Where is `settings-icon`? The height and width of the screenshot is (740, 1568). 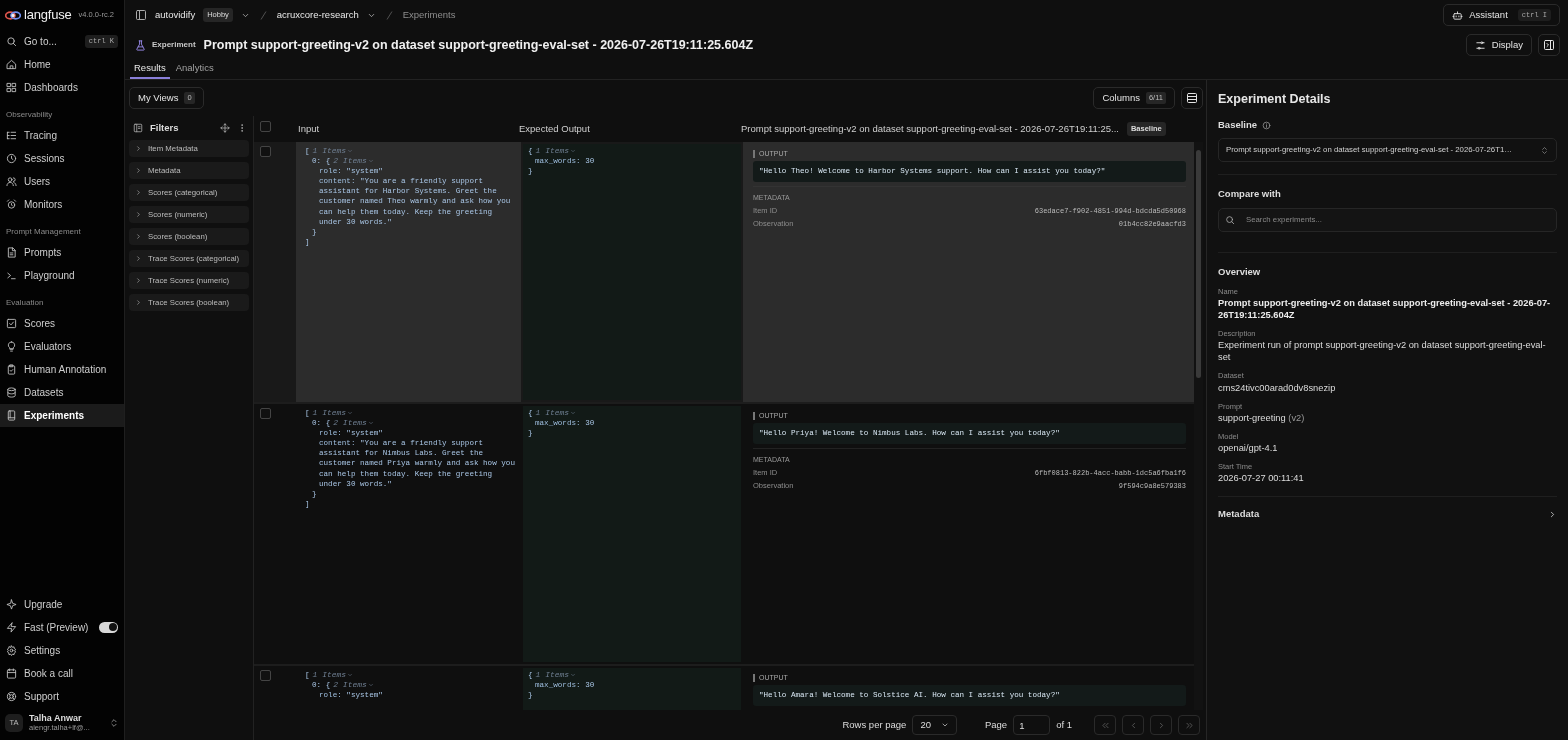 settings-icon is located at coordinates (11, 650).